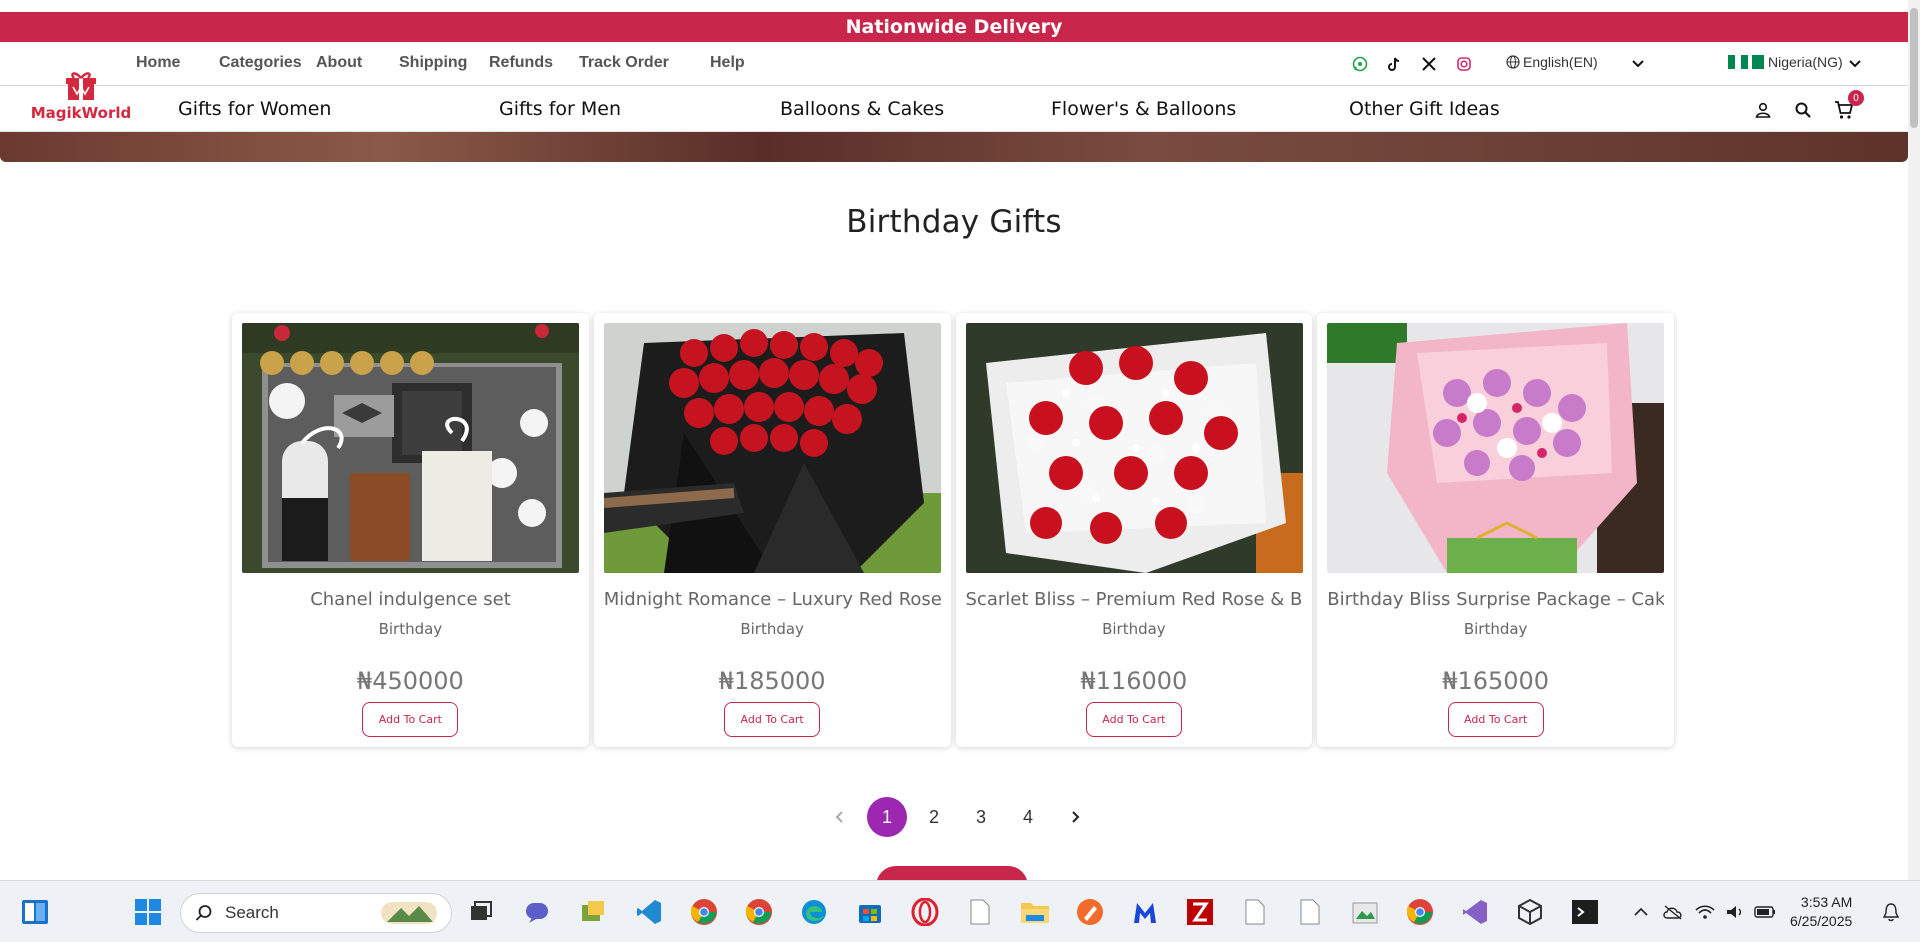  I want to click on malwarebytes-icon, so click(1145, 912).